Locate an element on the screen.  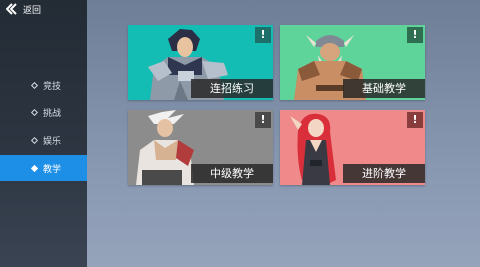
card-advanced-tutorial: ! 进阶教学 is located at coordinates (352, 147).